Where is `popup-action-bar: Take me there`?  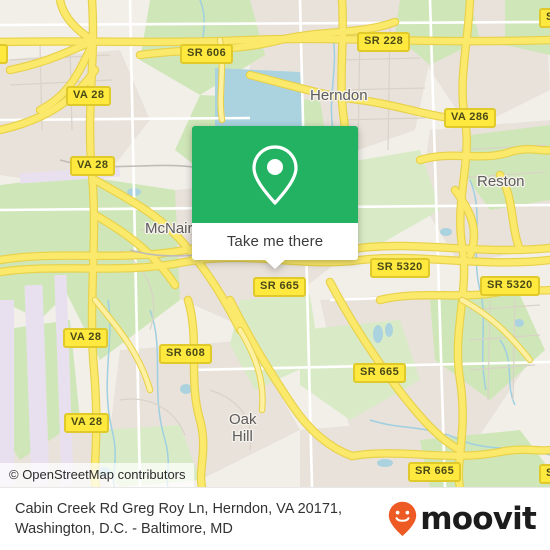
popup-action-bar: Take me there is located at coordinates (275, 246).